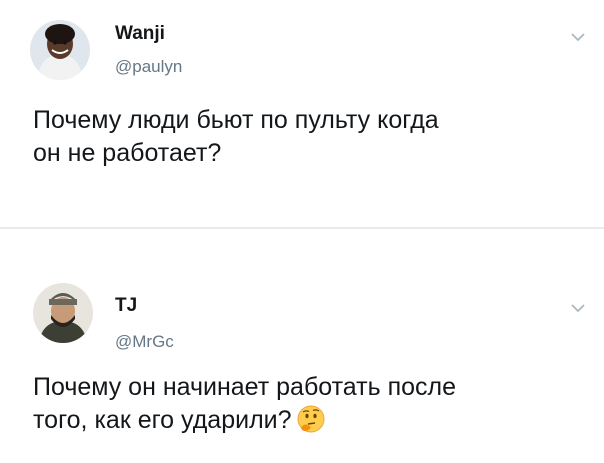 Image resolution: width=604 pixels, height=463 pixels. What do you see at coordinates (236, 120) in the screenshot?
I see `tweet-text-line-1: Почему люди бьют по пульту когда` at bounding box center [236, 120].